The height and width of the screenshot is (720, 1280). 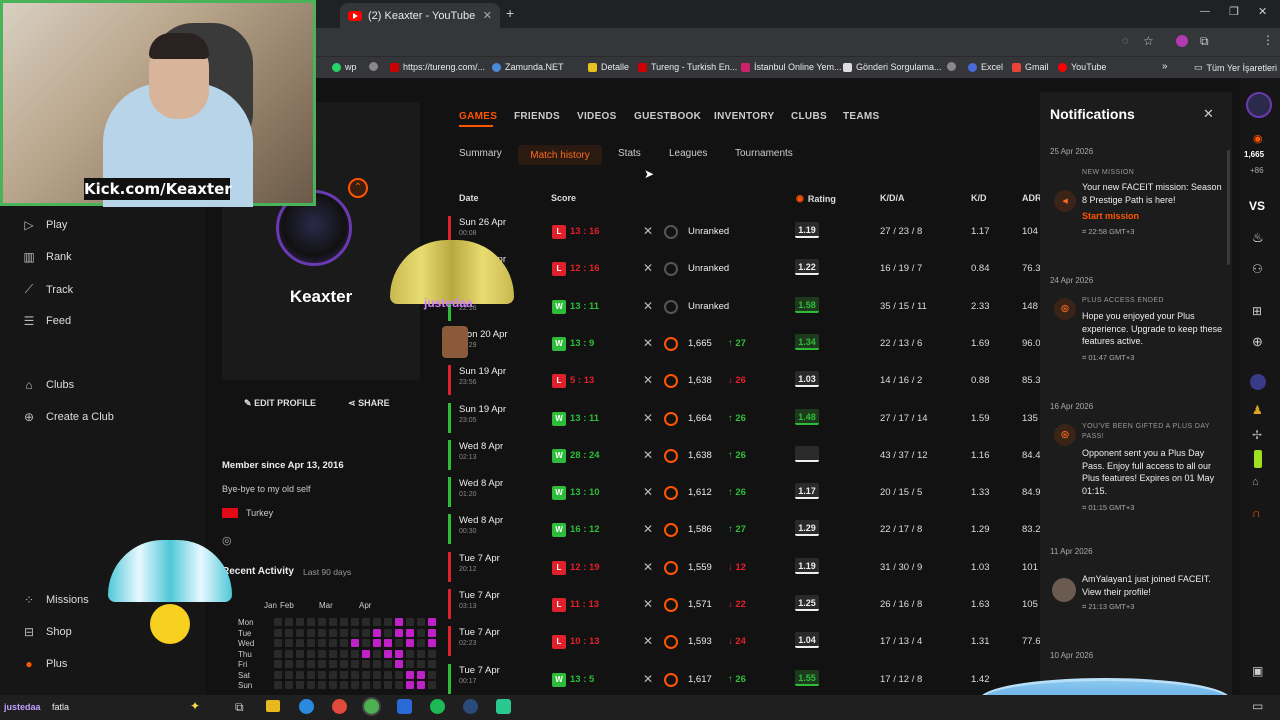 I want to click on chest-icon: ⌂, so click(x=1255, y=482).